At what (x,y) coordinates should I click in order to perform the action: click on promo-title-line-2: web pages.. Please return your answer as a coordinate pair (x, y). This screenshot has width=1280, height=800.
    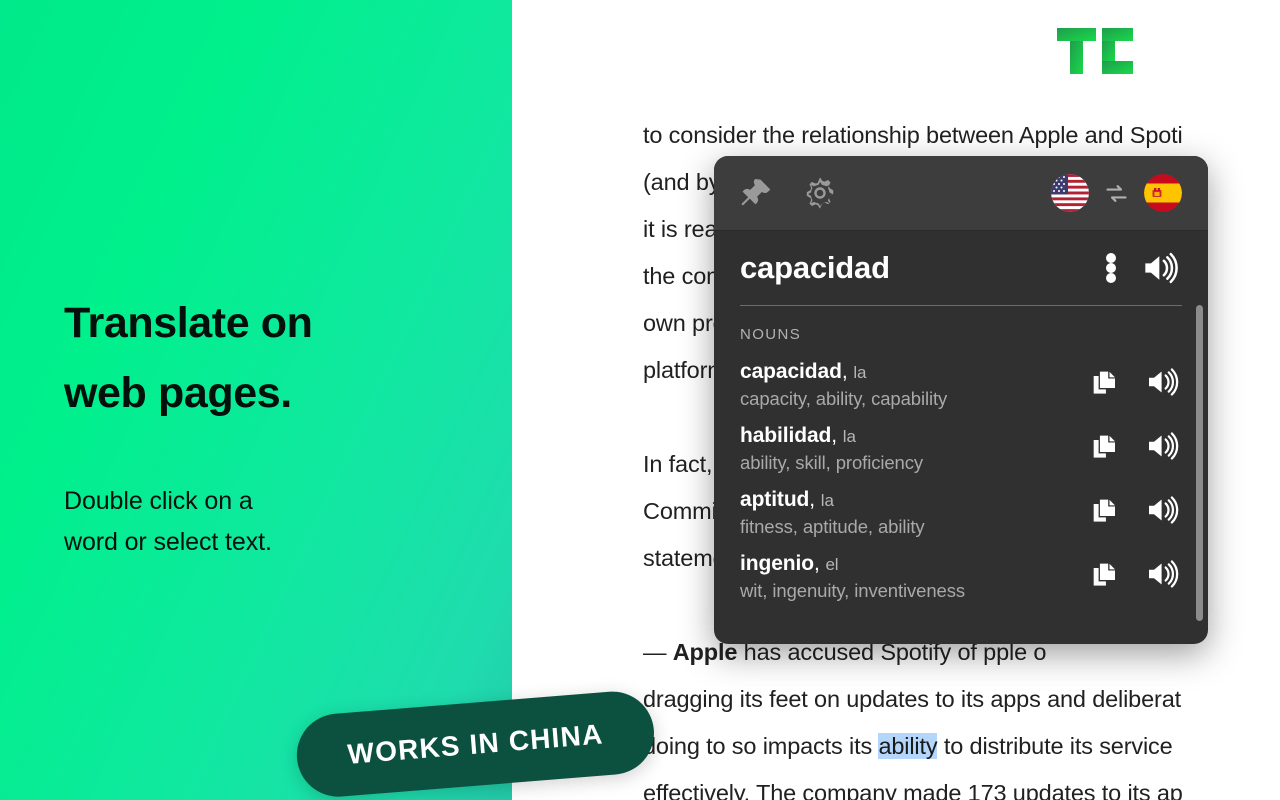
    Looking at the image, I should click on (178, 392).